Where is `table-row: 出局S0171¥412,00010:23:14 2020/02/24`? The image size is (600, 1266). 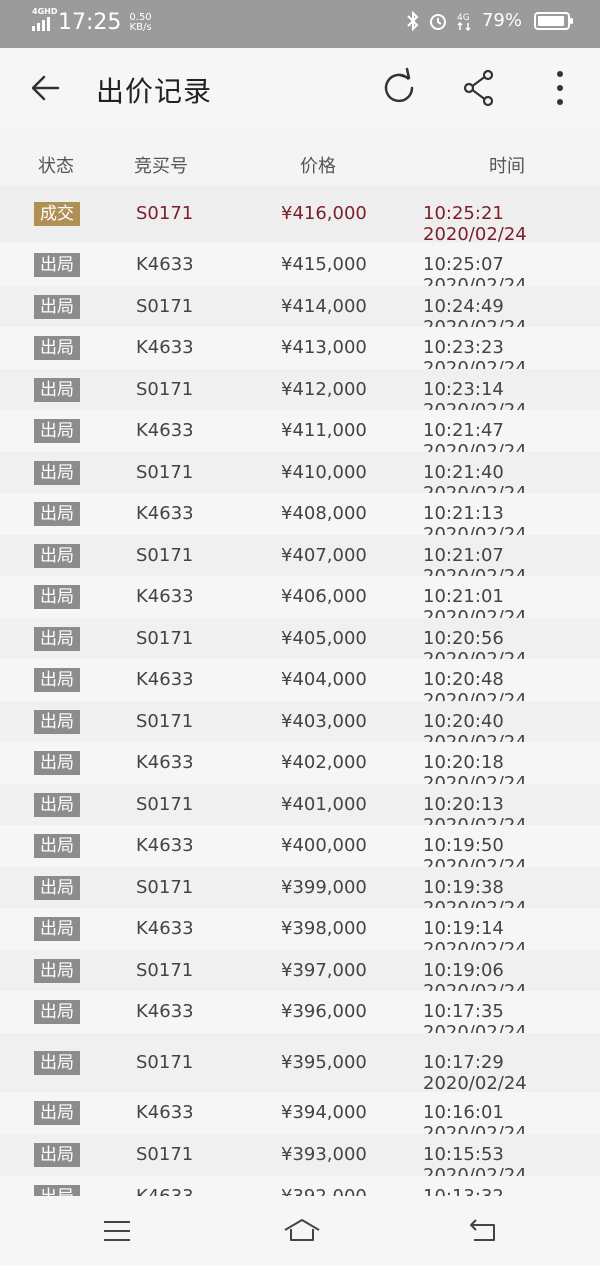
table-row: 出局S0171¥412,00010:23:14 2020/02/24 is located at coordinates (300, 395).